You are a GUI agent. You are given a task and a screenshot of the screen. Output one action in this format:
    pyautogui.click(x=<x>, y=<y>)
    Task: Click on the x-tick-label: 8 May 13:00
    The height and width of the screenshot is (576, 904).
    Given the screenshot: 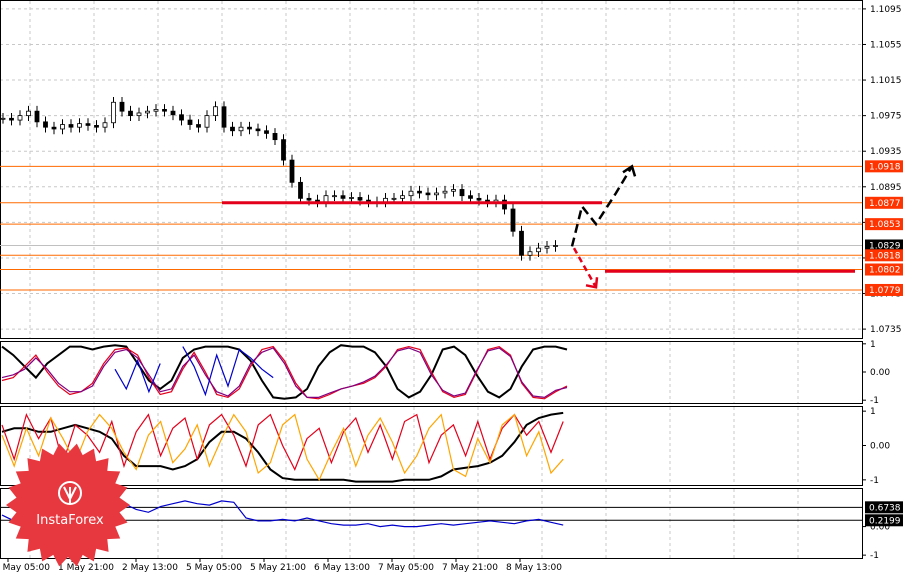 What is the action you would take?
    pyautogui.click(x=534, y=568)
    